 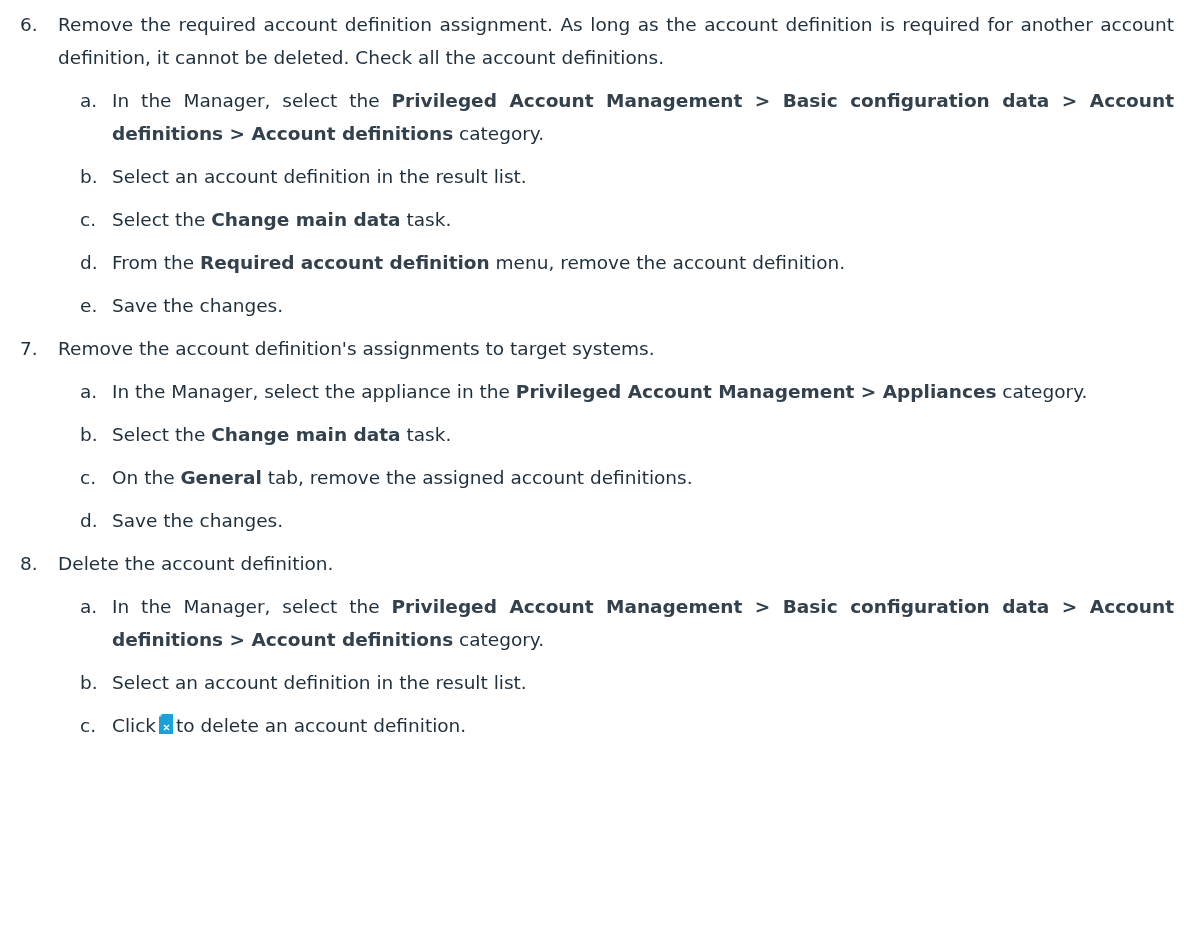 I want to click on step-text: Remove the account definition's assignments to target systems., so click(x=357, y=349).